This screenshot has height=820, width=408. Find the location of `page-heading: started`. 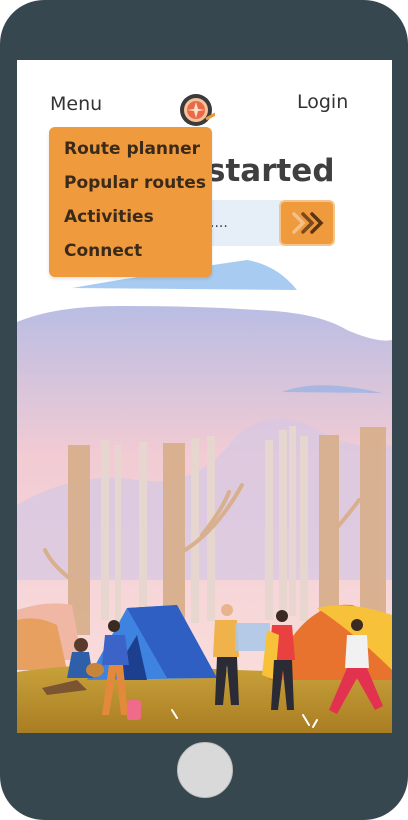

page-heading: started is located at coordinates (271, 171).